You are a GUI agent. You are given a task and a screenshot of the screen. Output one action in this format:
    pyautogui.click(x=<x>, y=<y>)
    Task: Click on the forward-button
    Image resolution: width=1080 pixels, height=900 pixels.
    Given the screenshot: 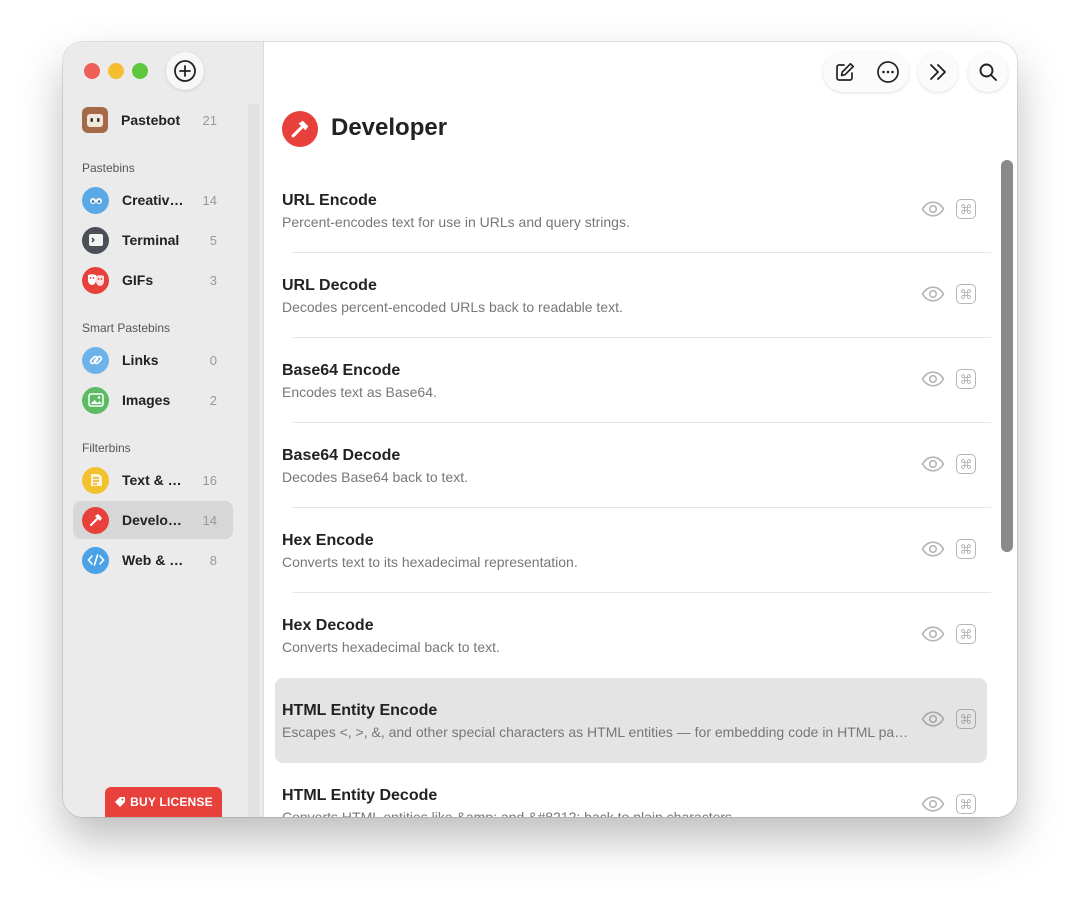 What is the action you would take?
    pyautogui.click(x=938, y=72)
    